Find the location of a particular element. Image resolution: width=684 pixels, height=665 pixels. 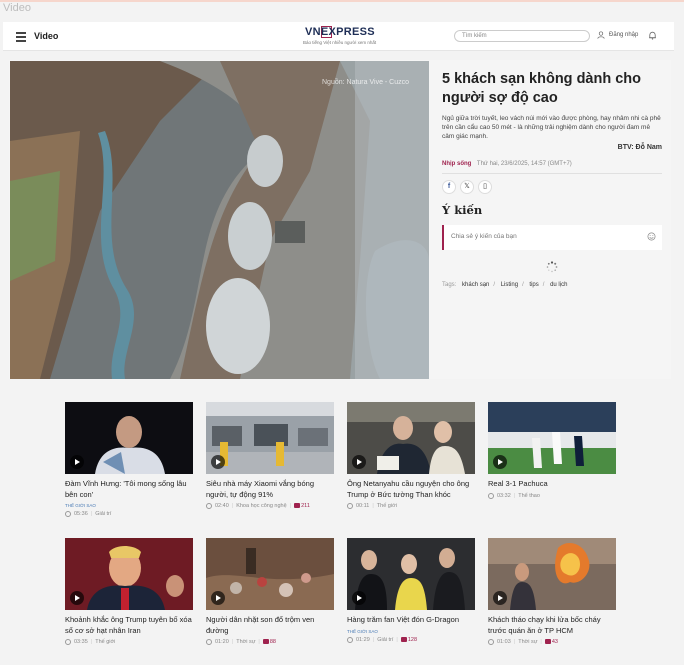

bell-icon is located at coordinates (652, 35).